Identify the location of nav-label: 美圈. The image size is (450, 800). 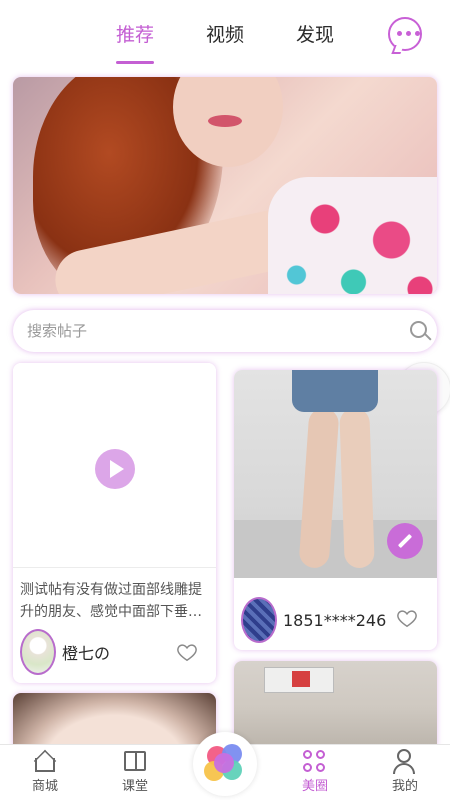
(314, 786).